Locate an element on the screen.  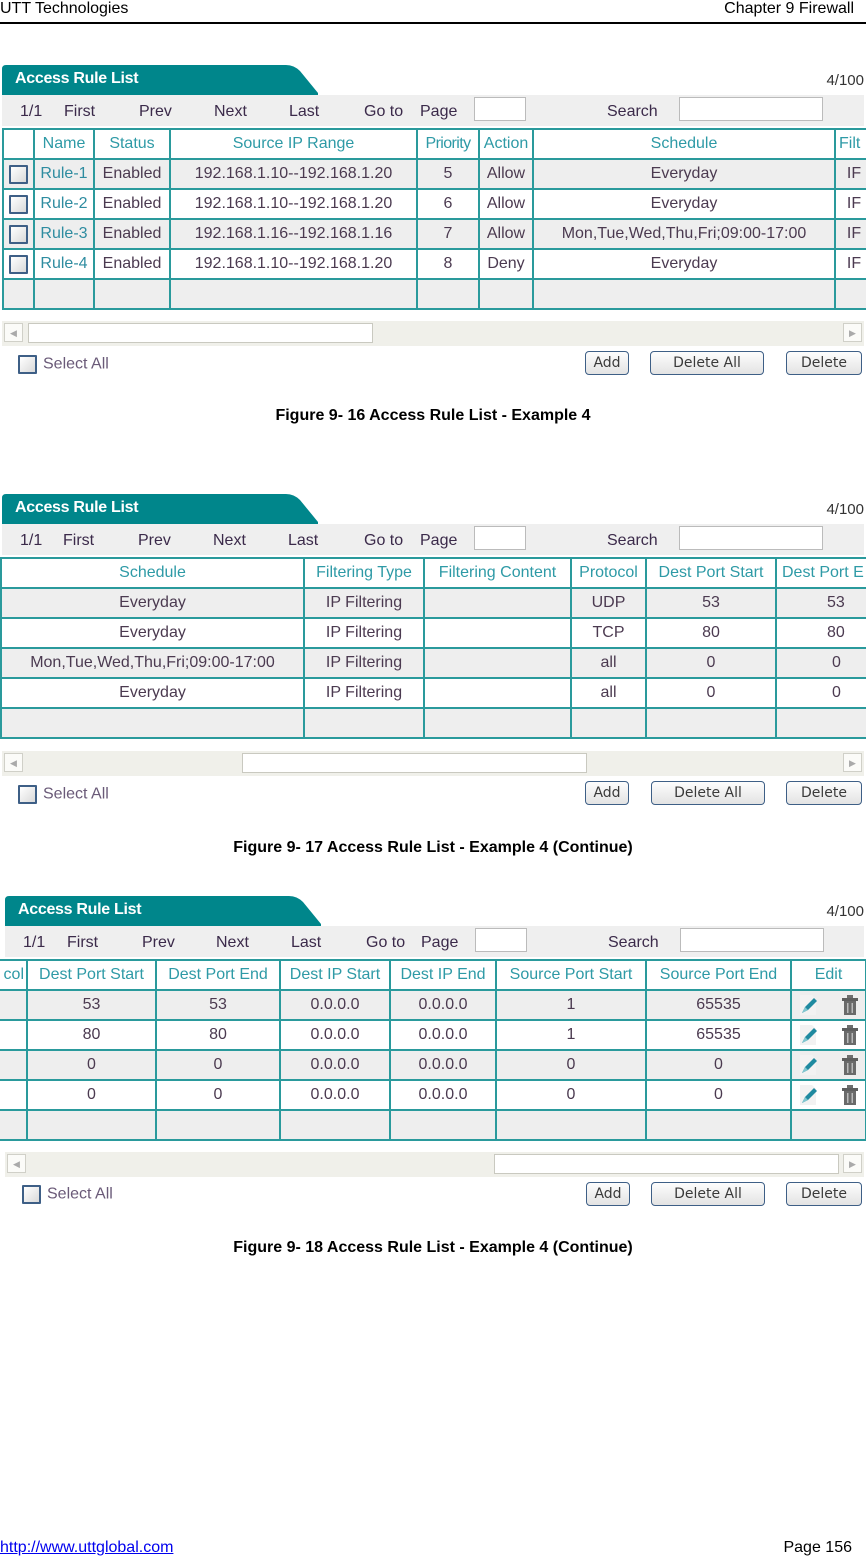
rule-name-link: Rule-4 is located at coordinates (64, 264).